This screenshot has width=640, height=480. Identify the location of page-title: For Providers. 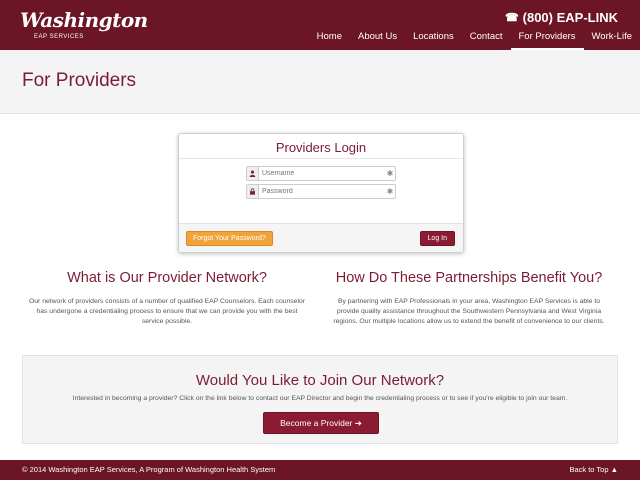
(79, 80).